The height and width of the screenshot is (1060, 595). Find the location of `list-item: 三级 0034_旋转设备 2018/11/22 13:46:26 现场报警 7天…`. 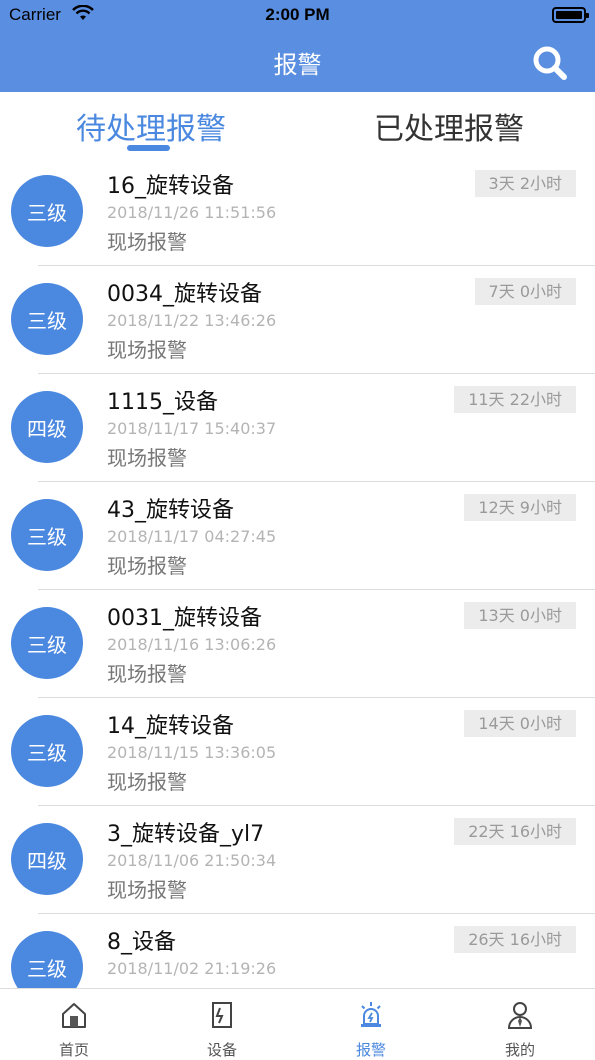

list-item: 三级 0034_旋转设备 2018/11/22 13:46:26 现场报警 7天… is located at coordinates (297, 320).